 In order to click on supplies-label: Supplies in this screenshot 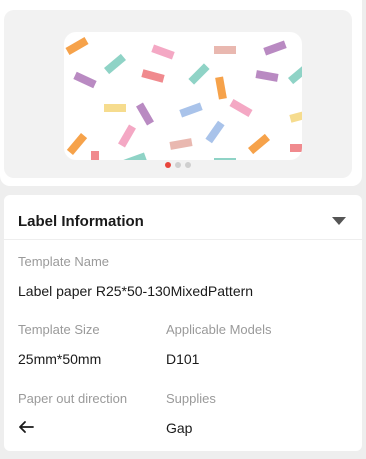, I will do `click(191, 398)`.